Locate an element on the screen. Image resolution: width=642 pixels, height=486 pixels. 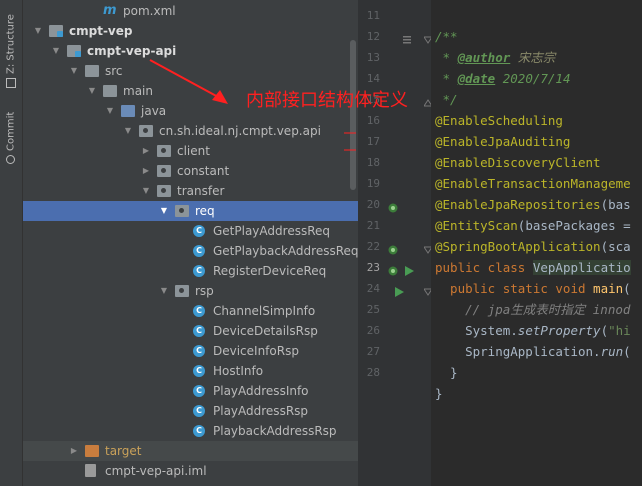
annotation-arrow is located at coordinates (252, 105).